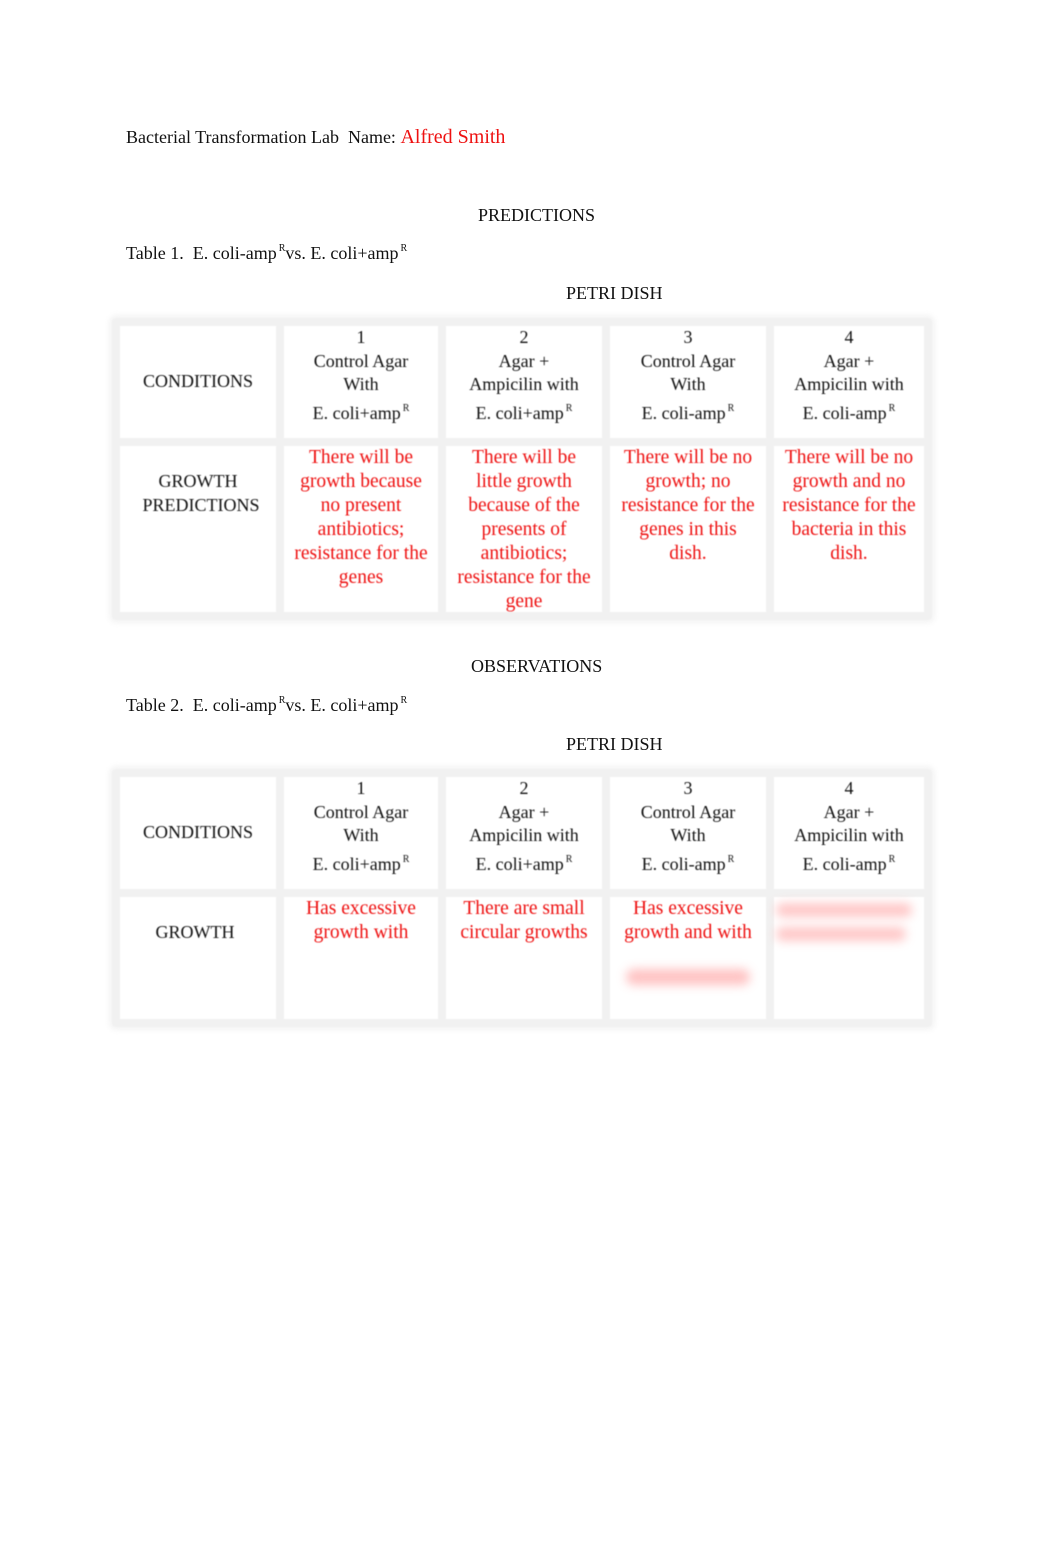 Image resolution: width=1062 pixels, height=1561 pixels. What do you see at coordinates (201, 253) in the screenshot?
I see `caption-text: Table 1. E. coli-amp` at bounding box center [201, 253].